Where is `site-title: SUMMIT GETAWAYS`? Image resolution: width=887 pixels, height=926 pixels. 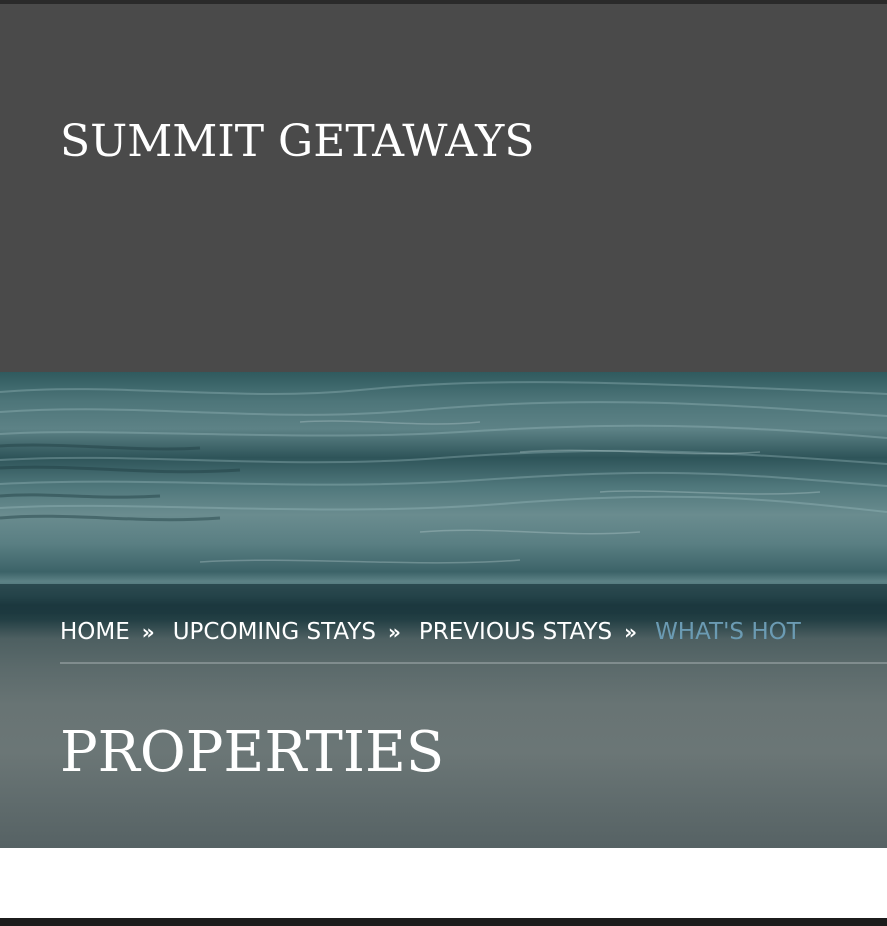
site-title: SUMMIT GETAWAYS is located at coordinates (297, 141).